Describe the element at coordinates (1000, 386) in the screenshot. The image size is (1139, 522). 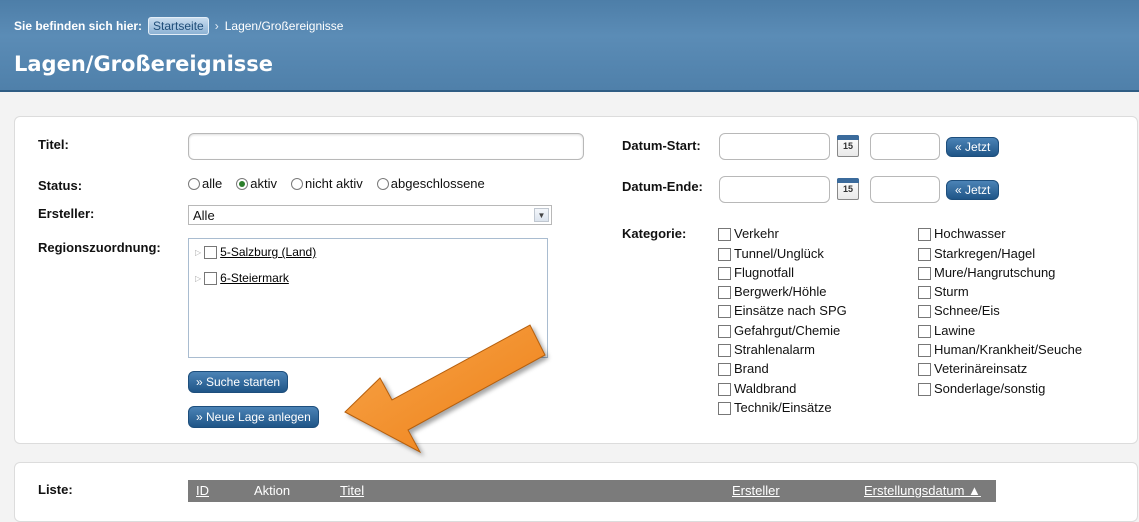
I see `kategorie-checkbox: Sonderlage/sonstig` at that location.